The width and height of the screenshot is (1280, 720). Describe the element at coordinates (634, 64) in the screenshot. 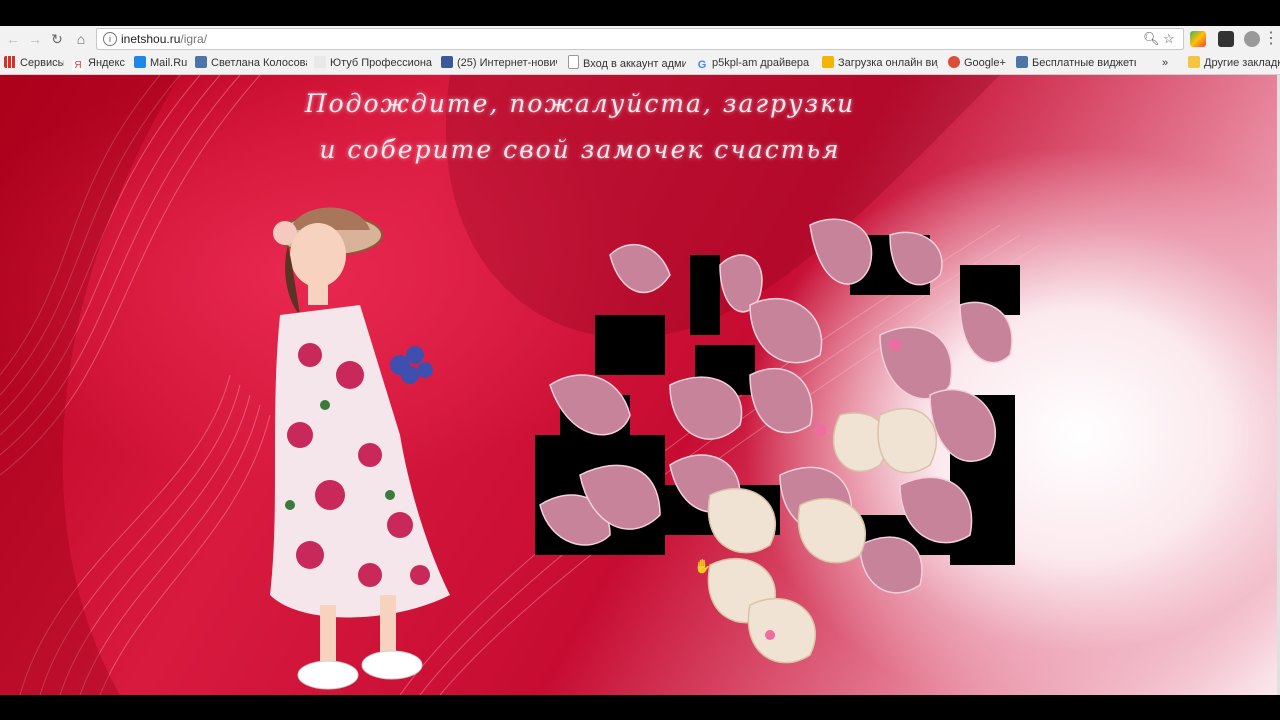

I see `bookmark-label: Вход в аккаунт админ` at that location.